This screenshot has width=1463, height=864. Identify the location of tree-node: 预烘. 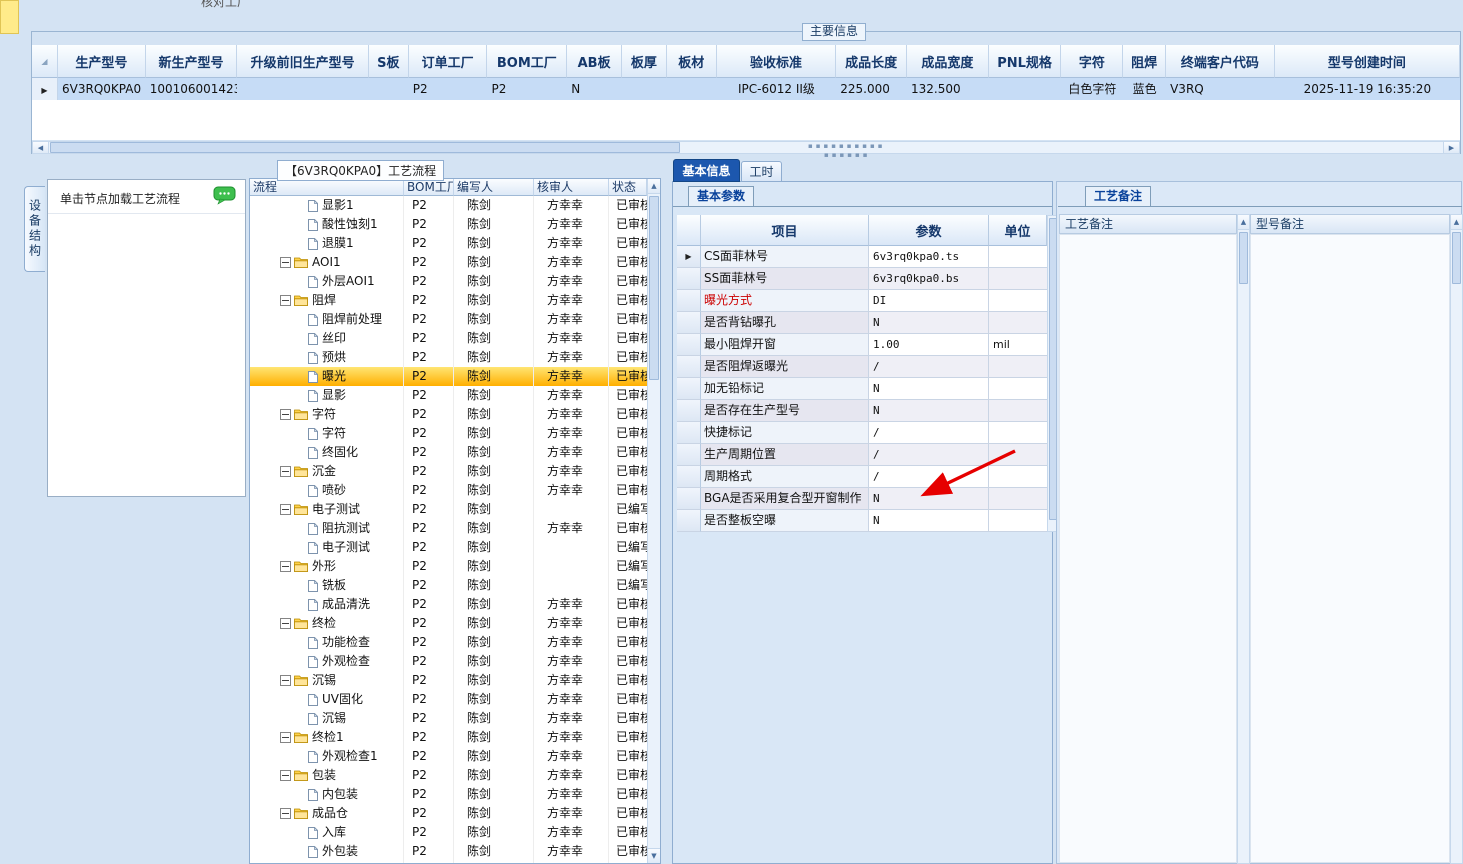
(327, 357).